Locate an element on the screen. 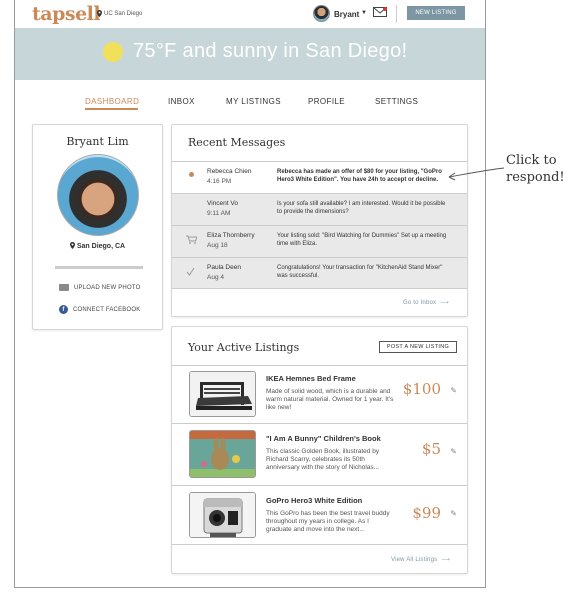 The height and width of the screenshot is (600, 576). profile-avatar is located at coordinates (98, 195).